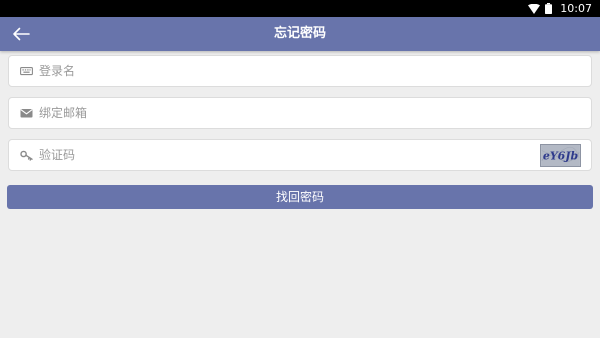  What do you see at coordinates (279, 155) in the screenshot?
I see `captcha-input` at bounding box center [279, 155].